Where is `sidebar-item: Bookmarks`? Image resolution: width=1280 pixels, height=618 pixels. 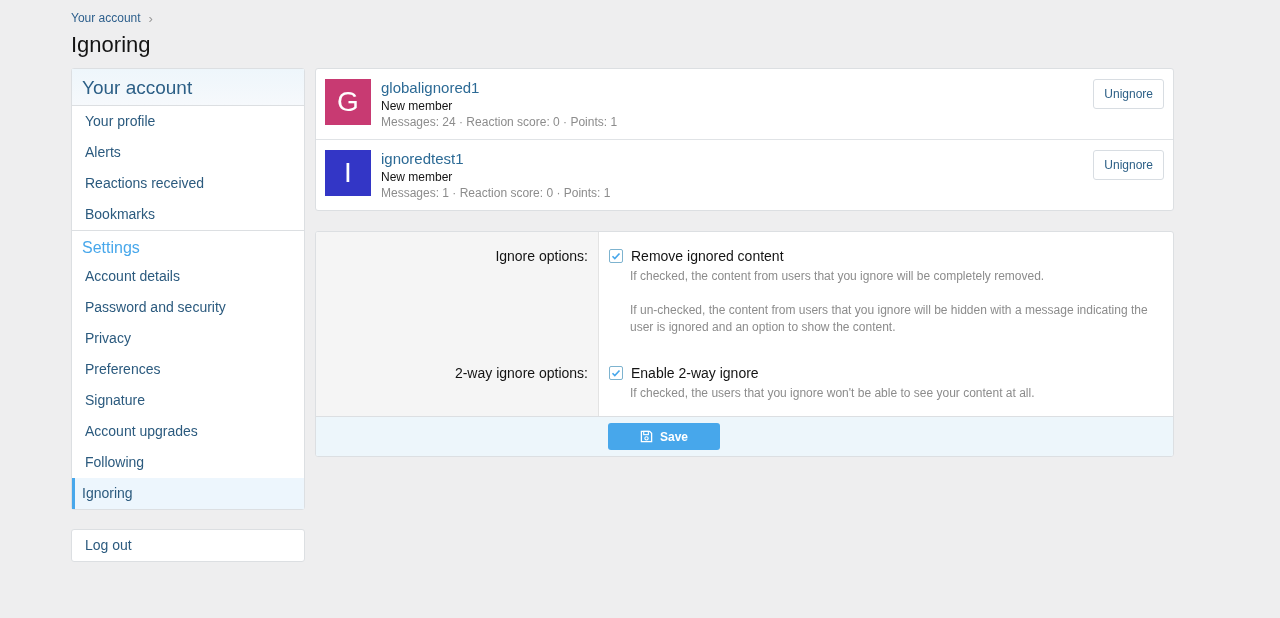 sidebar-item: Bookmarks is located at coordinates (188, 214).